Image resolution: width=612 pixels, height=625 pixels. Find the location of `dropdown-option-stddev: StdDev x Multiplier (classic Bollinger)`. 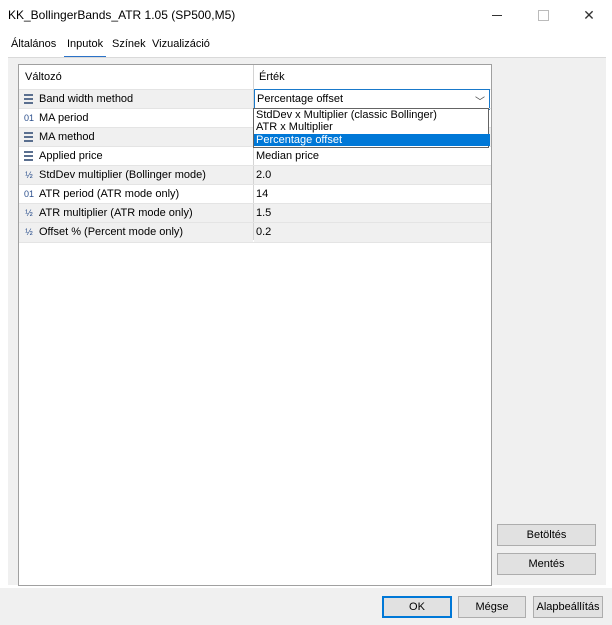

dropdown-option-stddev: StdDev x Multiplier (classic Bollinger) is located at coordinates (372, 115).